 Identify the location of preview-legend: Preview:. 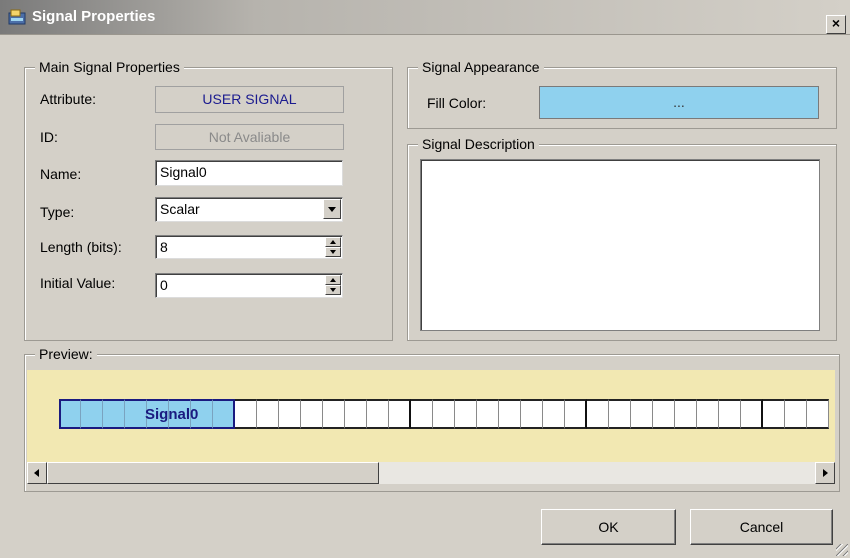
(66, 354).